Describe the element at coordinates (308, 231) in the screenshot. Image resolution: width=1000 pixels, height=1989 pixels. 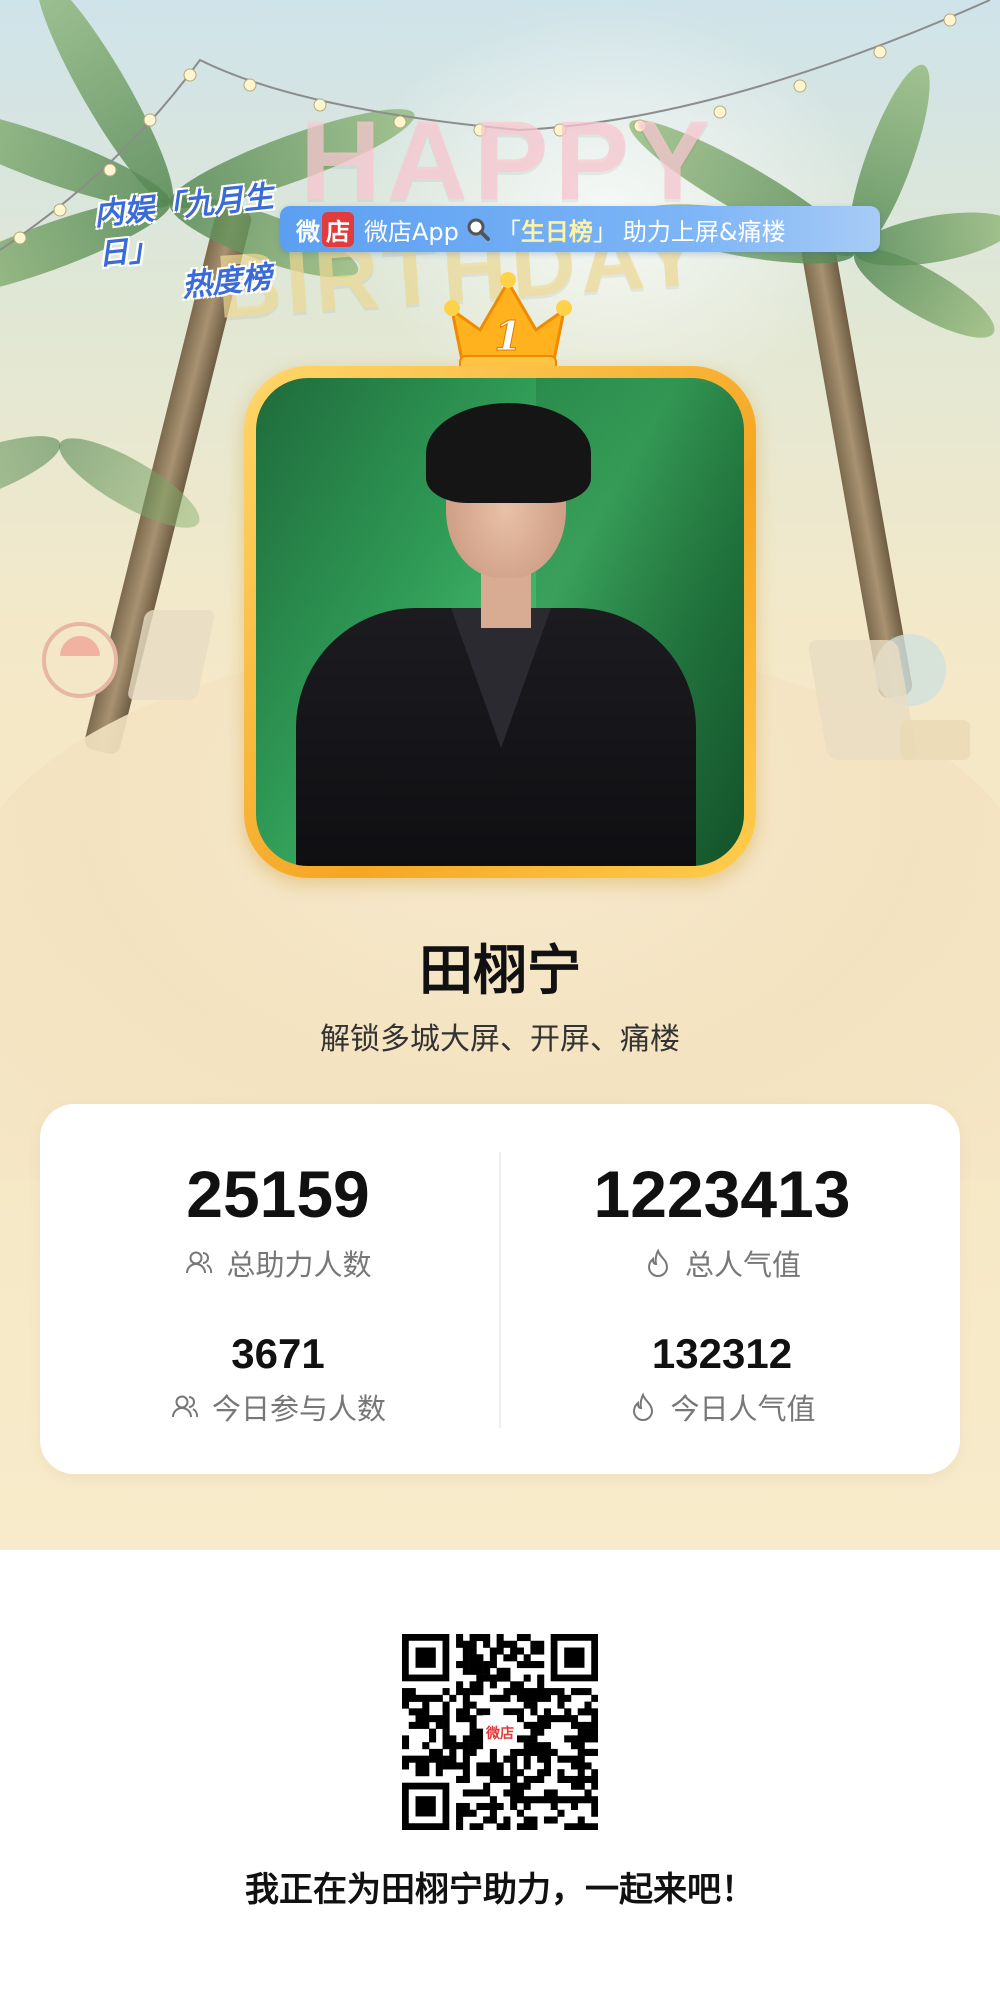
I see `weidian-logo-wei: 微` at that location.